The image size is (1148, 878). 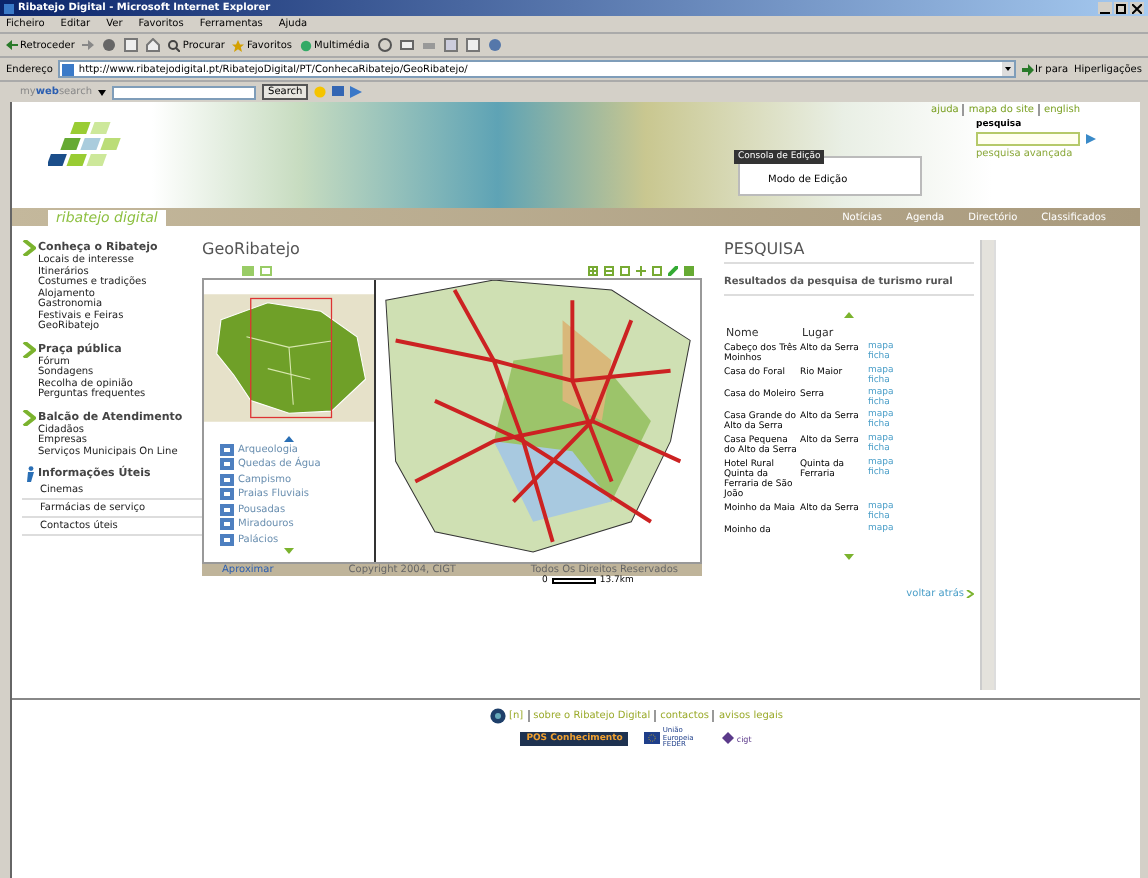 I want to click on media-icon, so click(x=306, y=45).